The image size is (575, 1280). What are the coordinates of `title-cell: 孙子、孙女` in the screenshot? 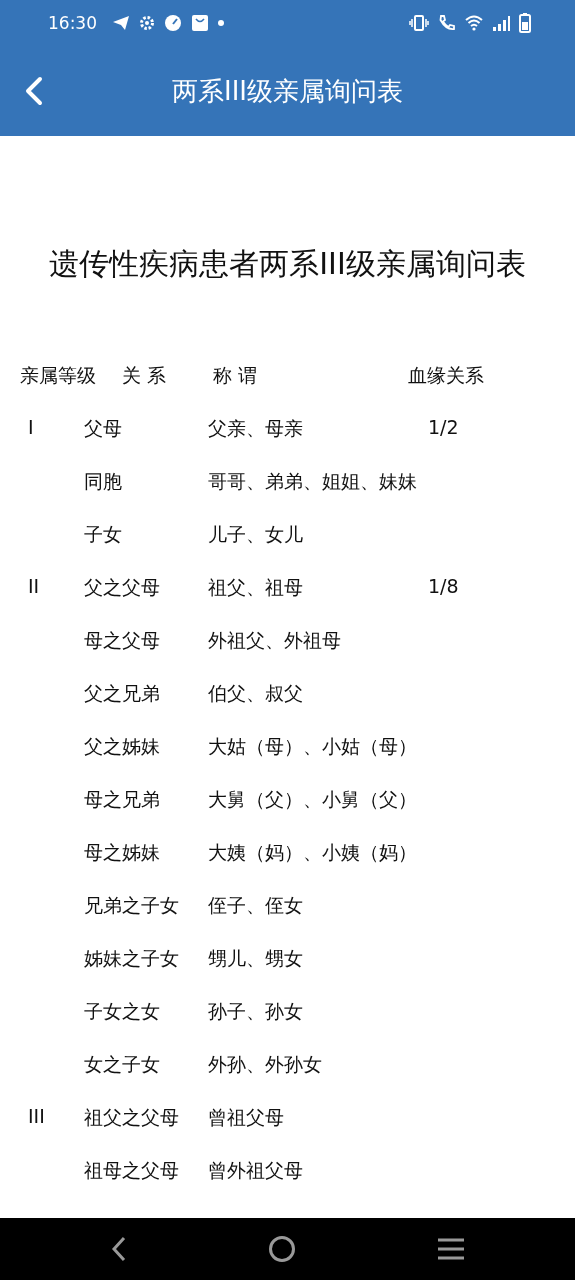 It's located at (255, 1011).